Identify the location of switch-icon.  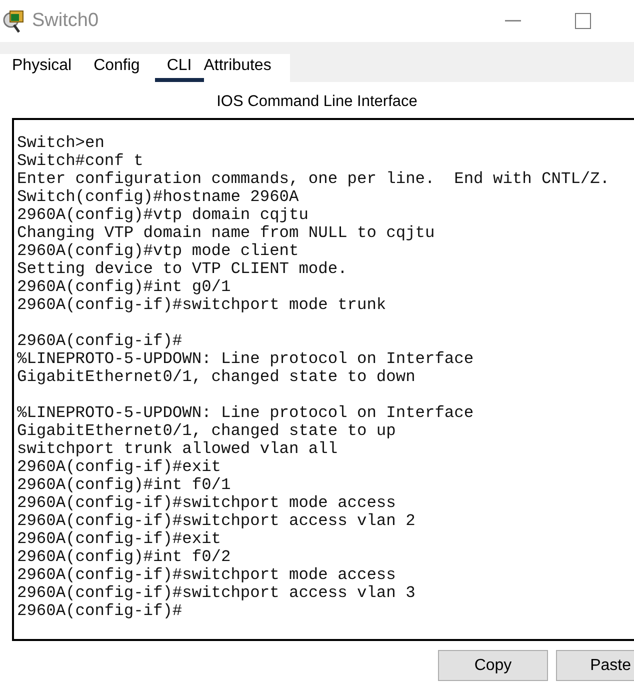
(14, 21).